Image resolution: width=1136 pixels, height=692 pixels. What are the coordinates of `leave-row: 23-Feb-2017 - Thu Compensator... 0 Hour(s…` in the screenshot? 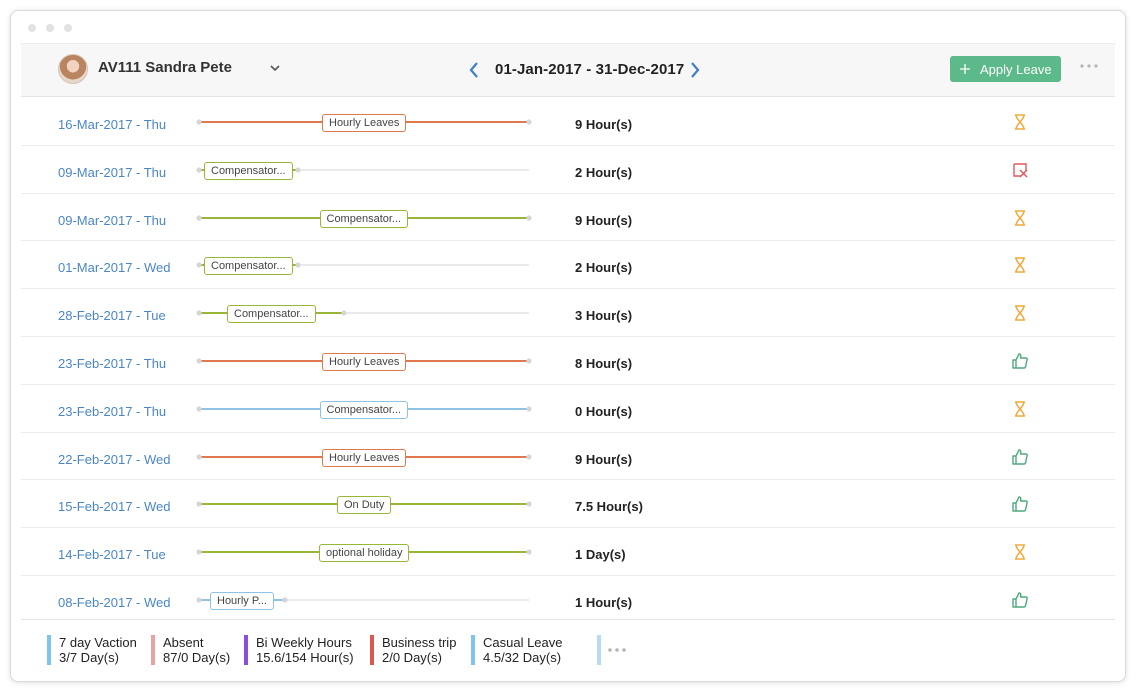 It's located at (568, 409).